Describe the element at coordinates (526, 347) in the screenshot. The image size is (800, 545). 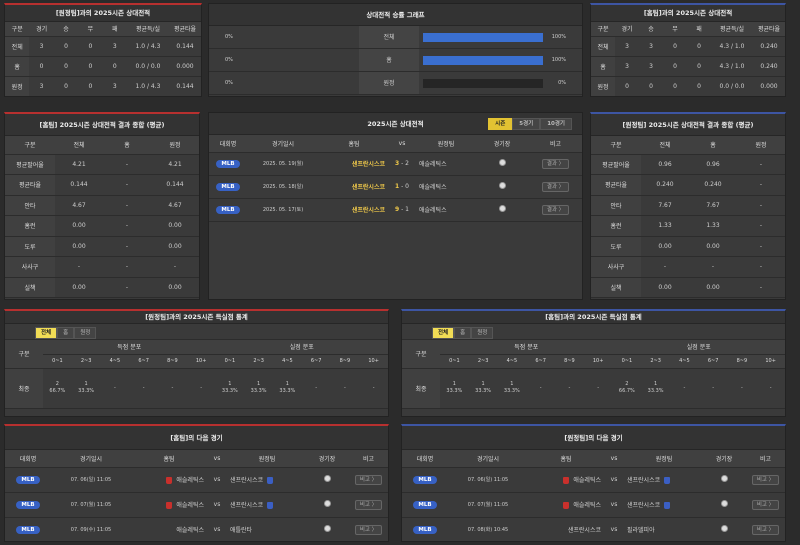
I see `group-scored: 득점 분포` at that location.